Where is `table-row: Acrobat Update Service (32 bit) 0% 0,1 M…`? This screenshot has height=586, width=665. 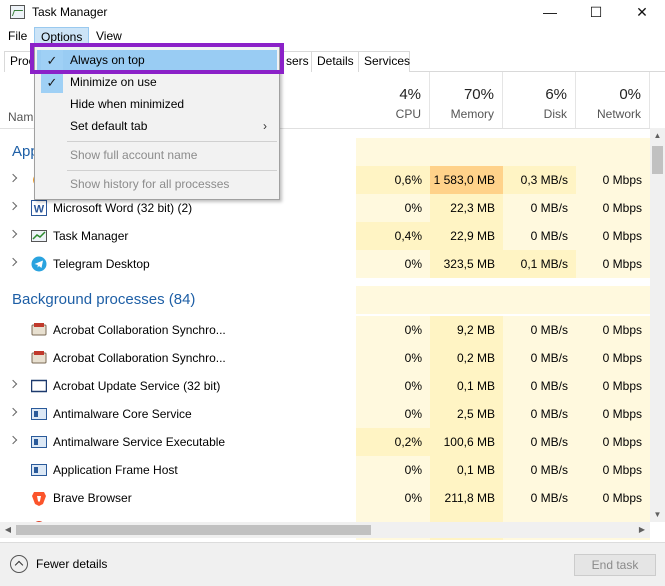 table-row: Acrobat Update Service (32 bit) 0% 0,1 M… is located at coordinates (325, 386).